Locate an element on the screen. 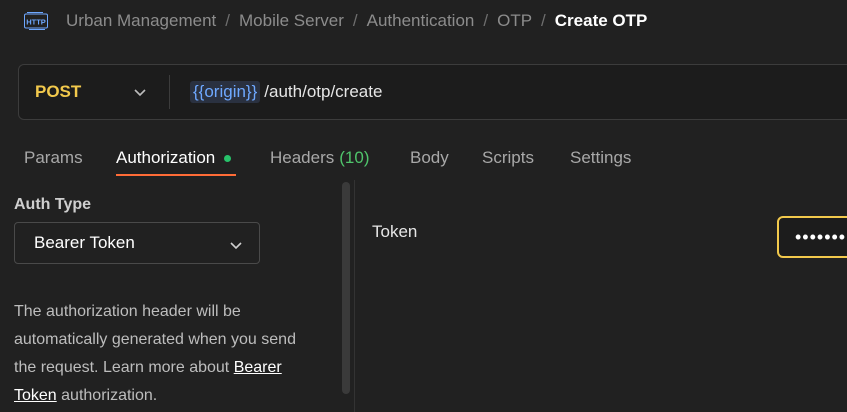  tab-authorization: Authorization is located at coordinates (174, 158).